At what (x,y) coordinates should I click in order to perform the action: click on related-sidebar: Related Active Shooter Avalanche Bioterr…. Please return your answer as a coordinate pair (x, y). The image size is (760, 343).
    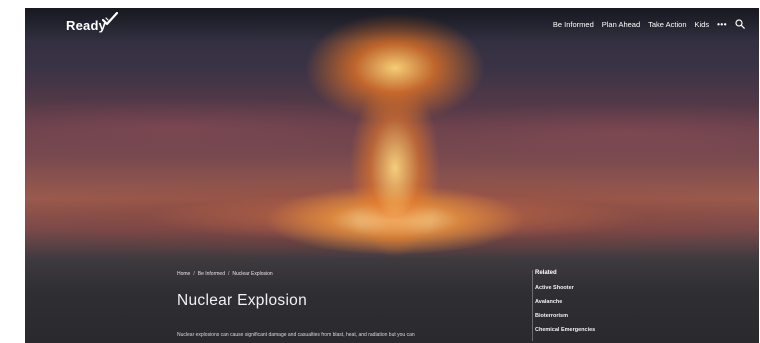
    Looking at the image, I should click on (588, 305).